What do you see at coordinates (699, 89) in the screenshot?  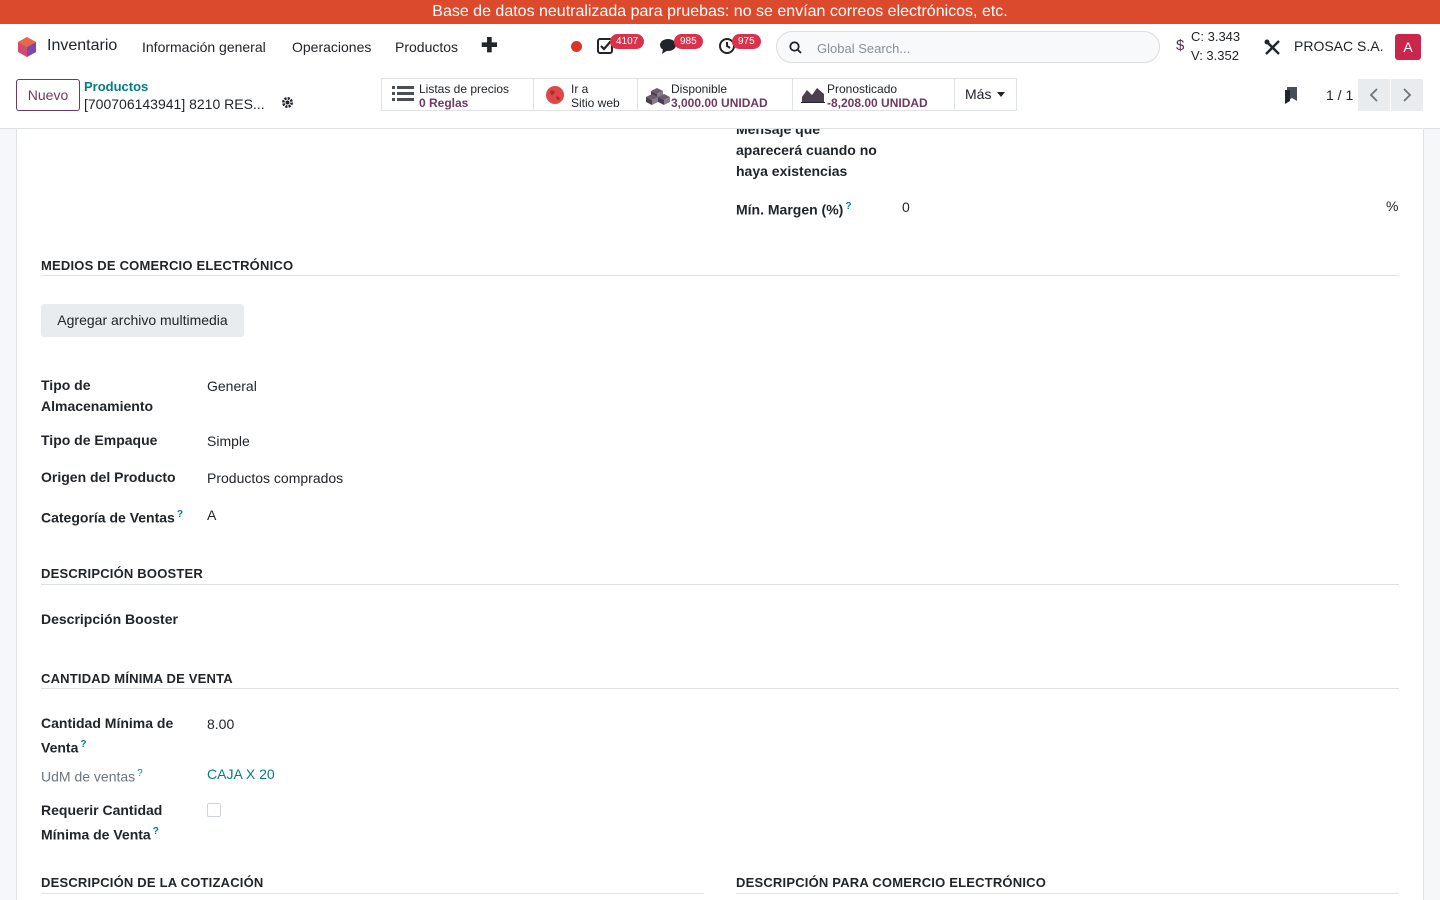 I see `smart-on-hand-label: Disponible` at bounding box center [699, 89].